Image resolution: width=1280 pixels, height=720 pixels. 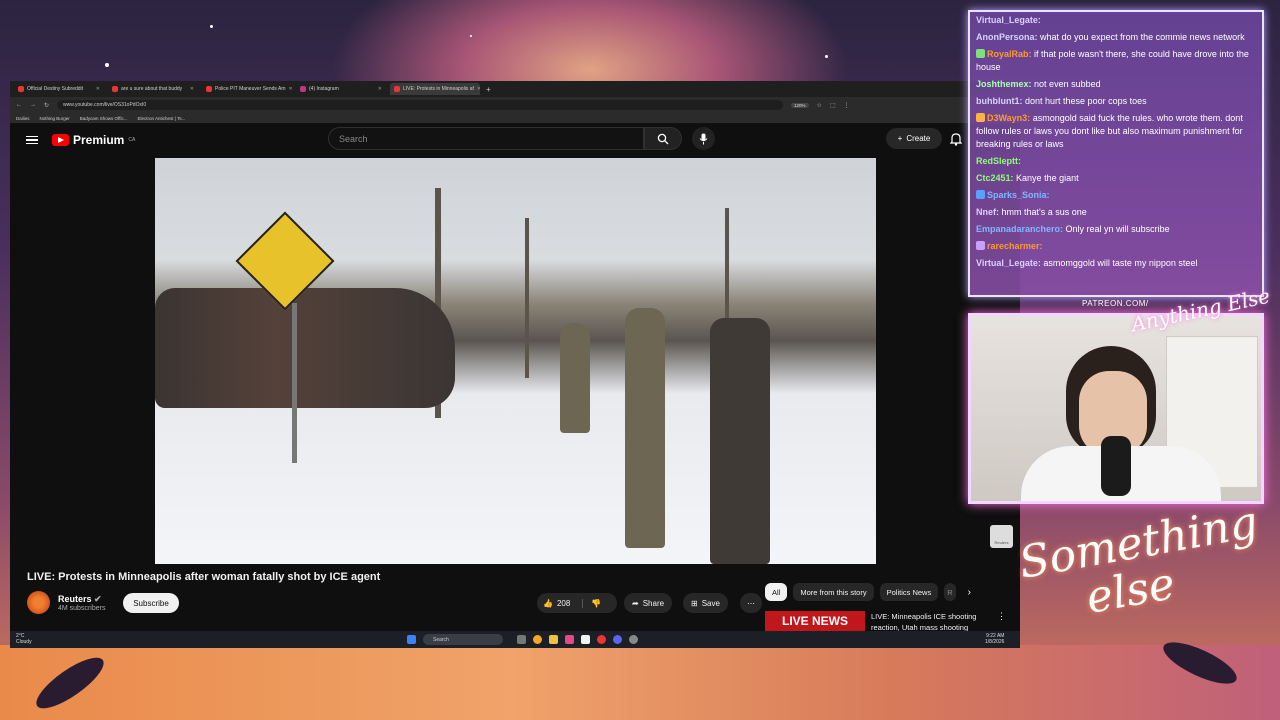 I want to click on firefox-icon, so click(x=537, y=639).